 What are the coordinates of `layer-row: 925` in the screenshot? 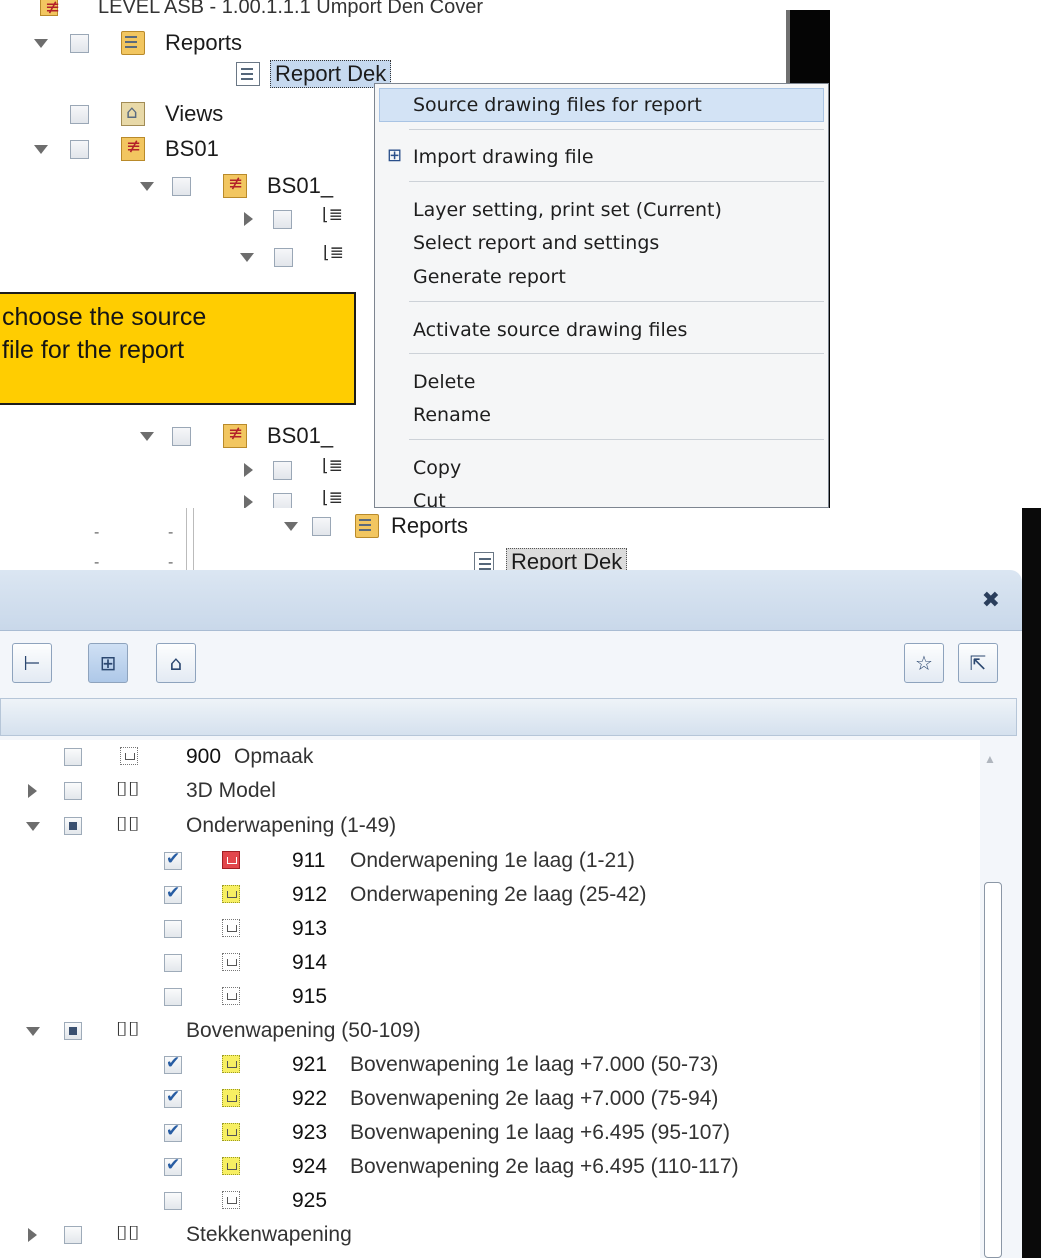 It's located at (490, 1201).